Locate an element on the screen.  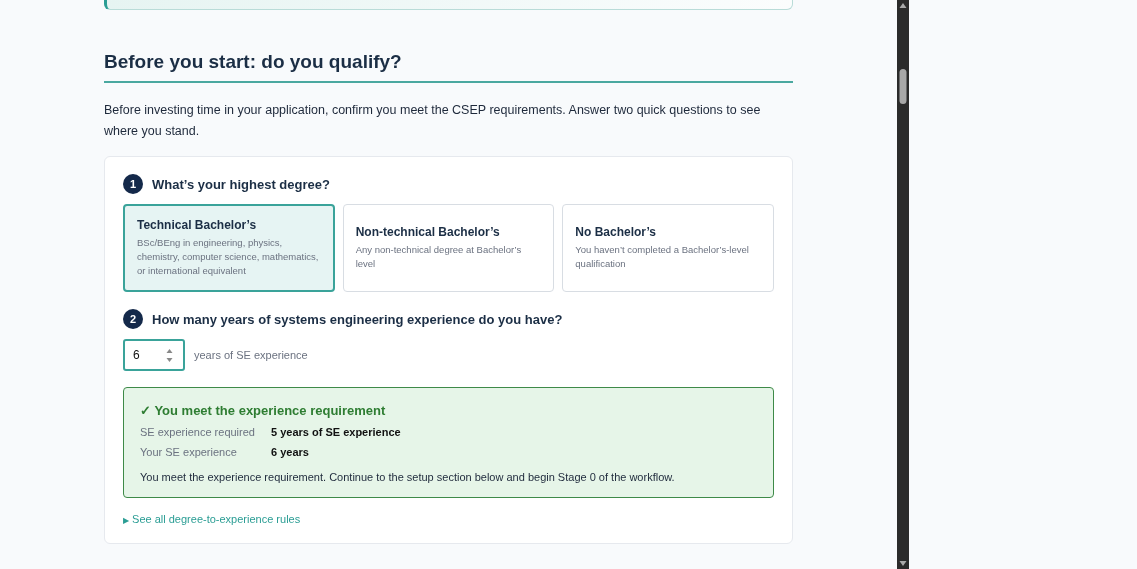
row-value: 6 years is located at coordinates (290, 452).